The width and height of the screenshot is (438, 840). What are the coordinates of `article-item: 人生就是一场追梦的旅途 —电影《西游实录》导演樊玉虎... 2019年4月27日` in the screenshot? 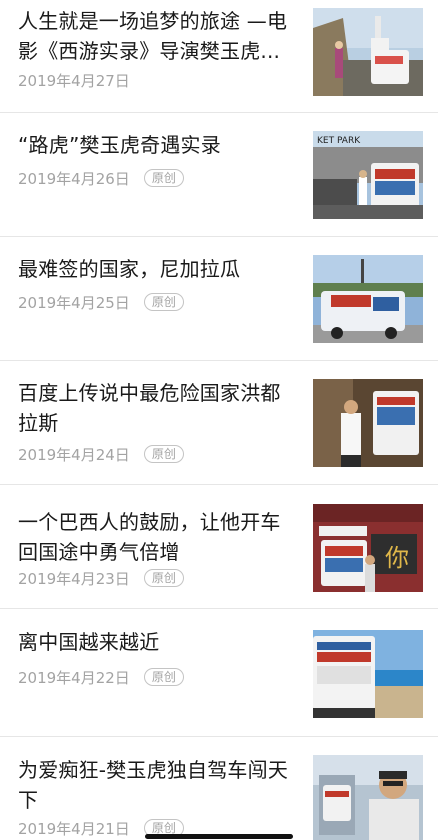 It's located at (219, 56).